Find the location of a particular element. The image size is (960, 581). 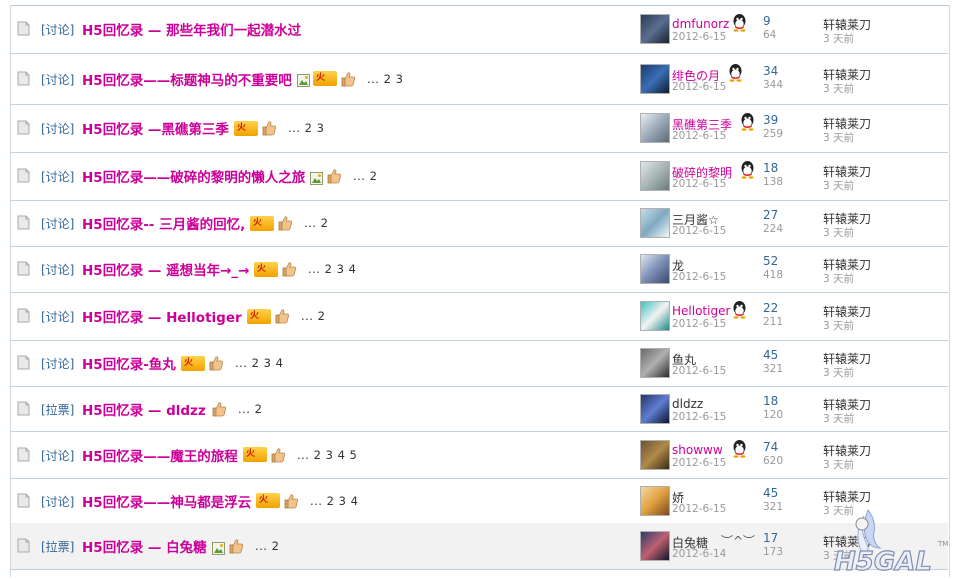

author-name: dmfunorz is located at coordinates (700, 24).